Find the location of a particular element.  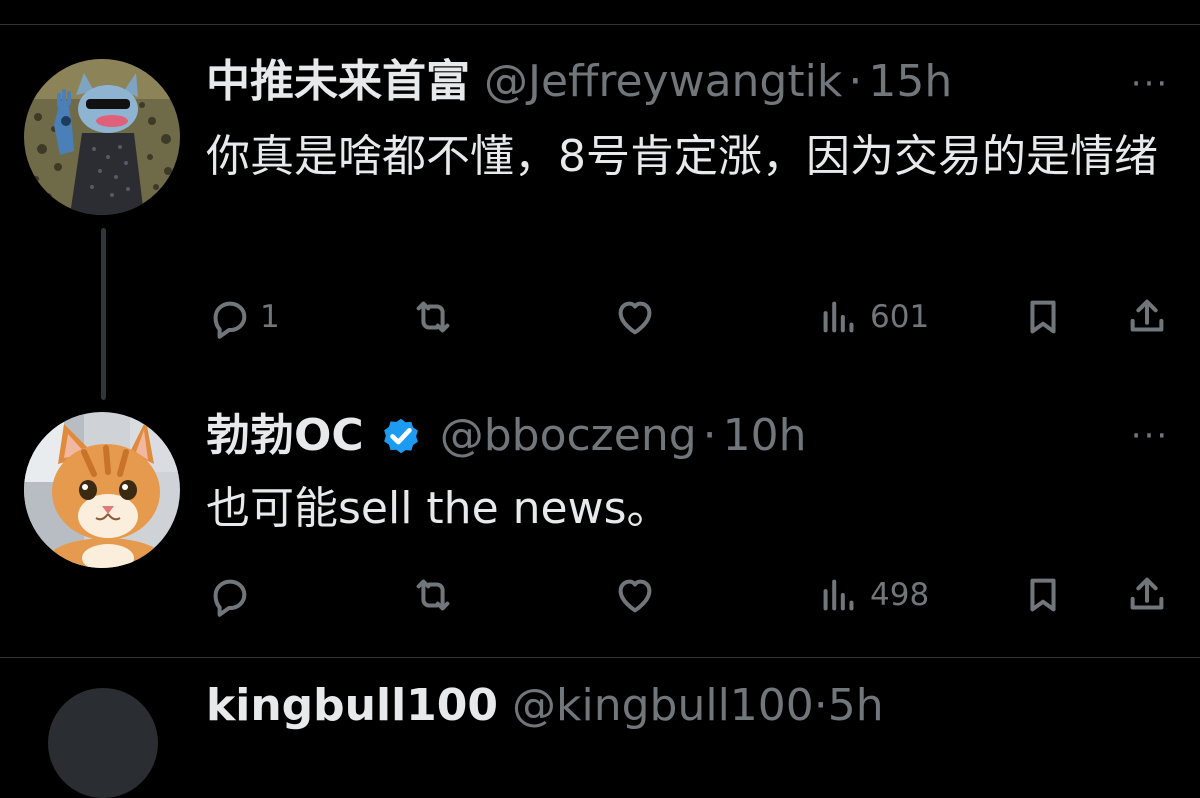

next-tweet-display-name: kingbull100 is located at coordinates (352, 705).